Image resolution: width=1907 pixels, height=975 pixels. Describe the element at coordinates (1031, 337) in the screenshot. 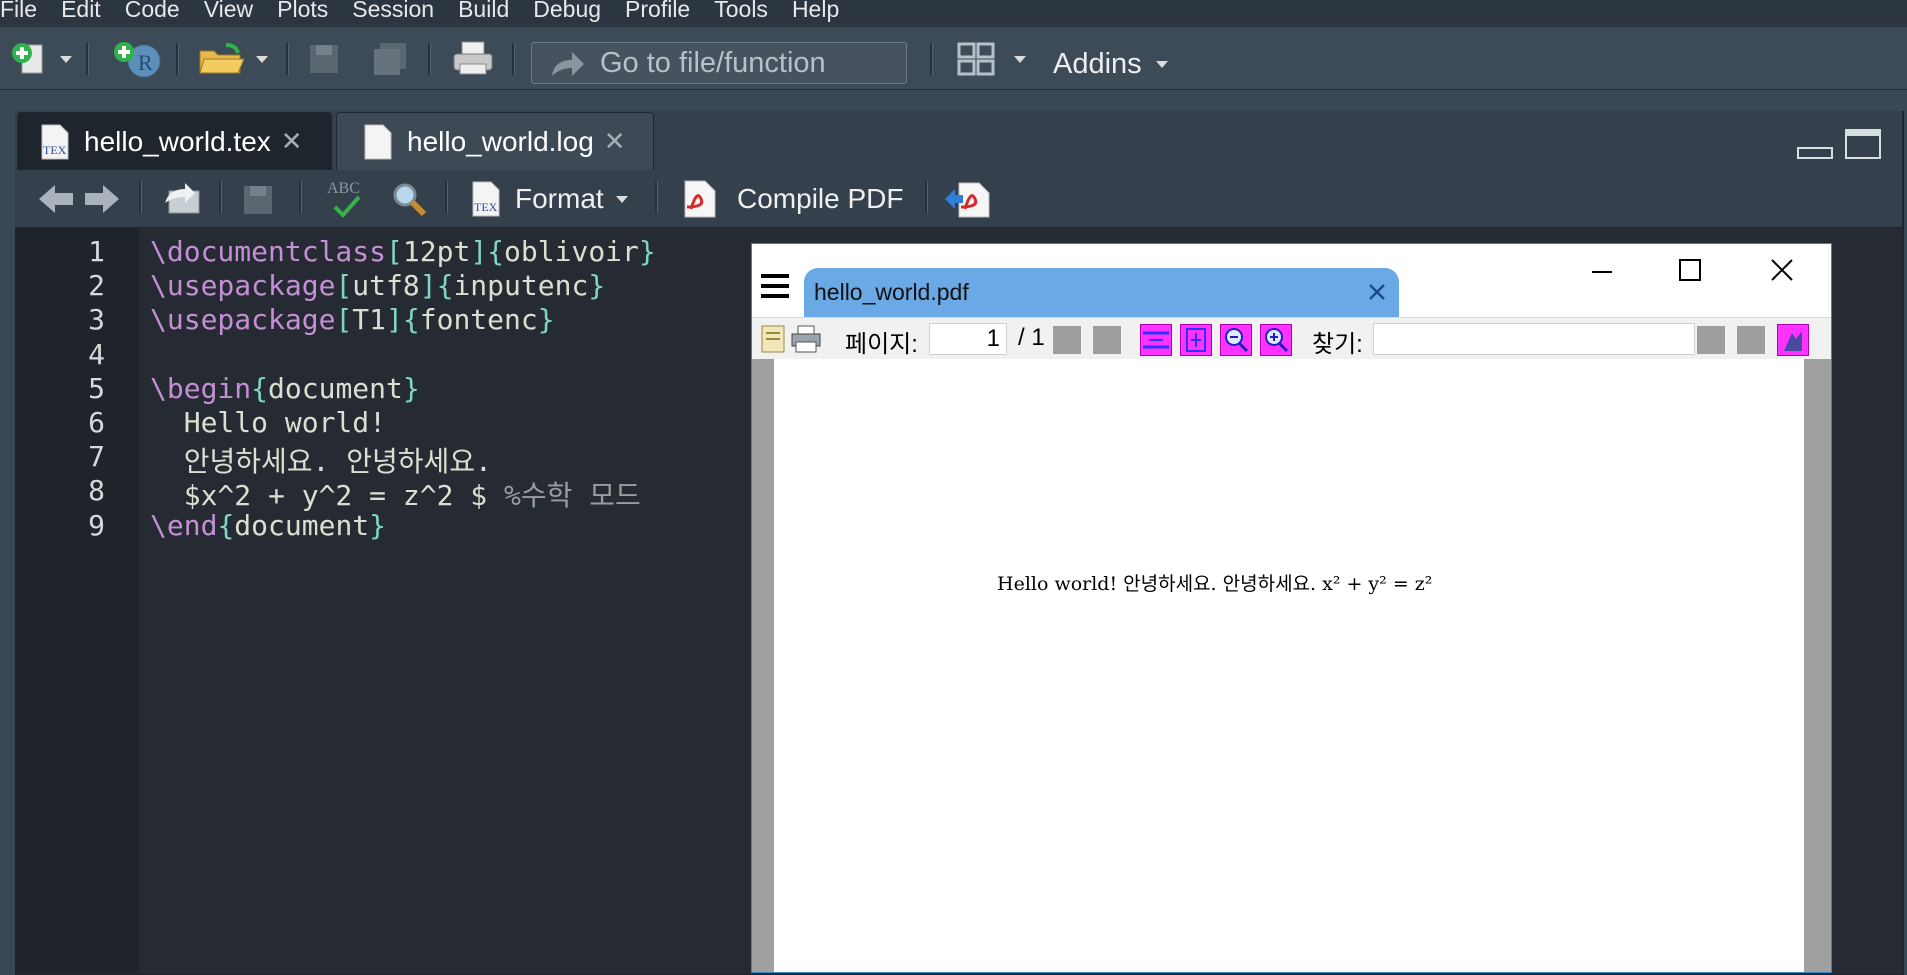

I see `page-total: / 1` at that location.